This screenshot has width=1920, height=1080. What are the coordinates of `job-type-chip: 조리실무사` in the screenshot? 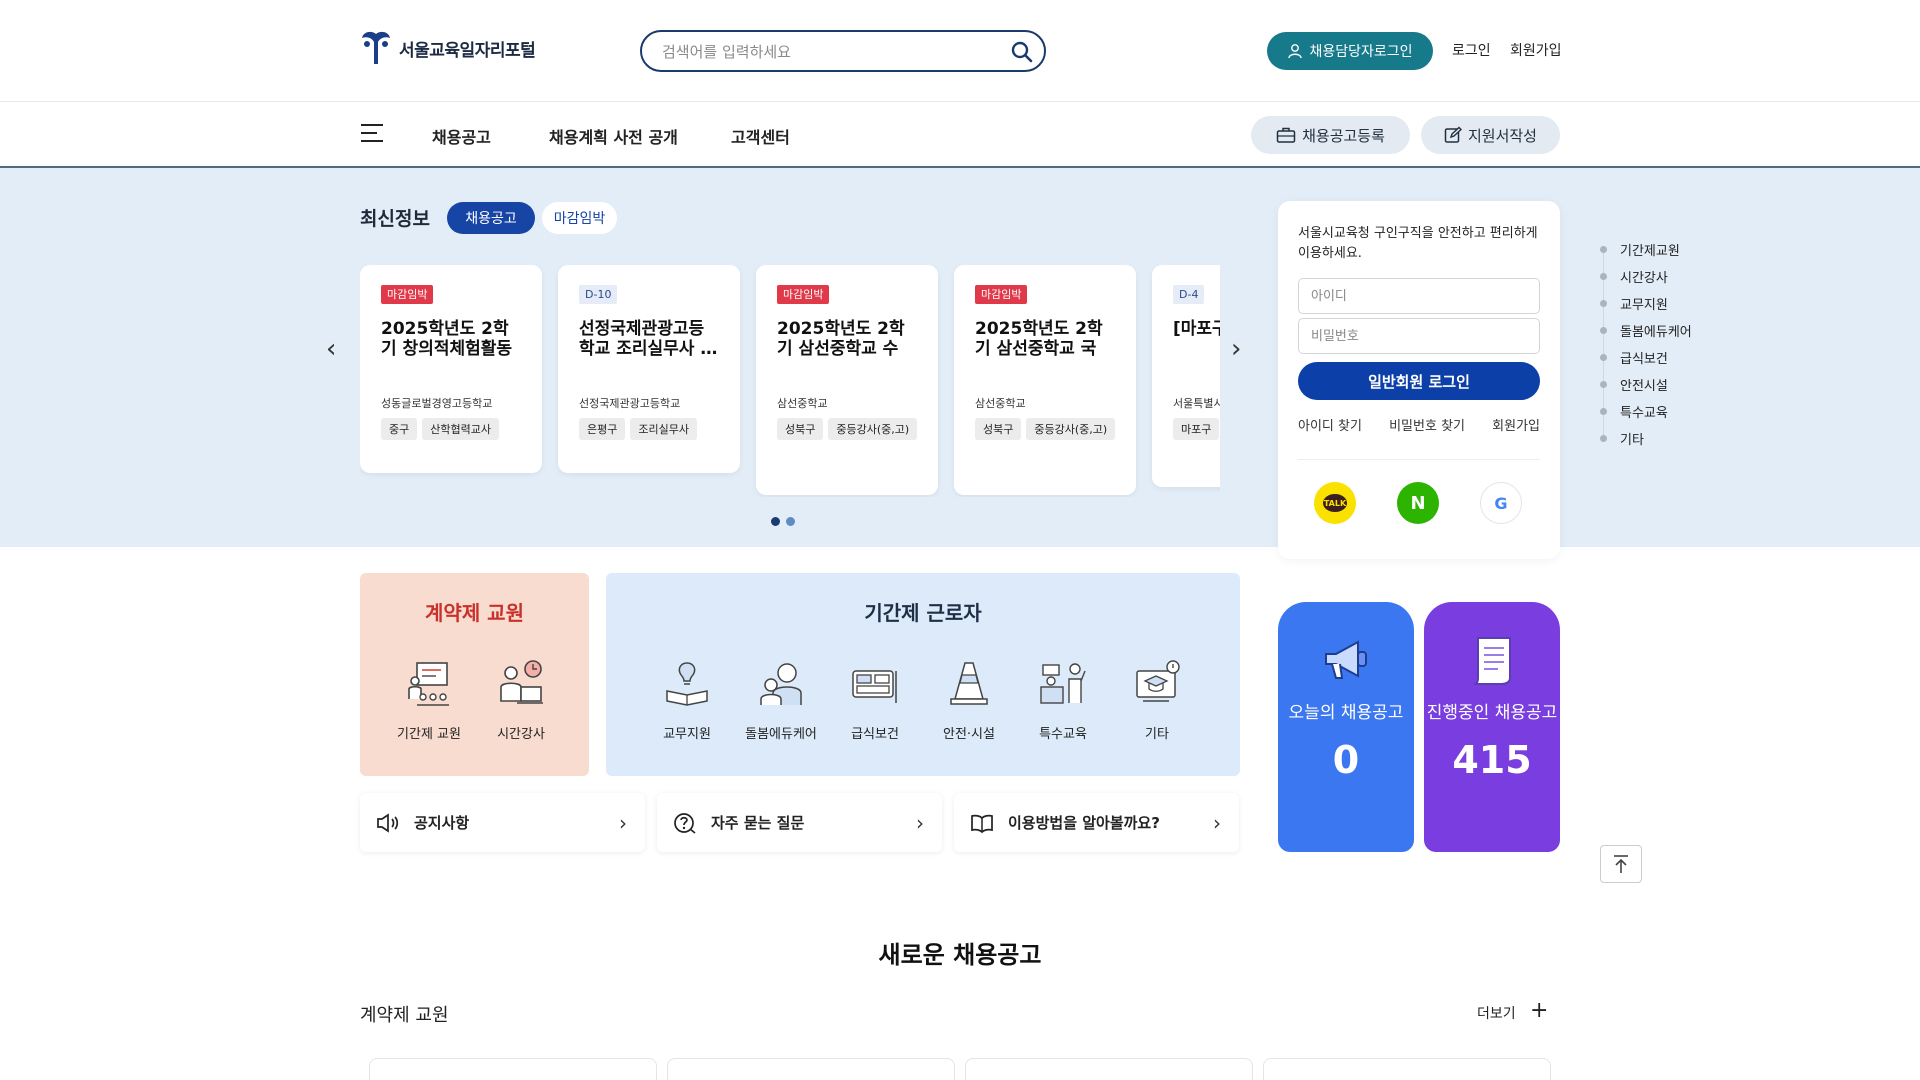 It's located at (663, 429).